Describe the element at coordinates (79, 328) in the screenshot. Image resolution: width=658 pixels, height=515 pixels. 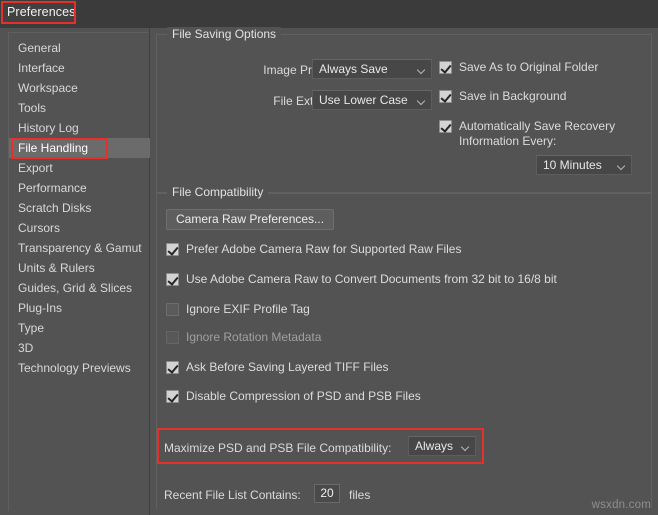
I see `sidebar-item-type: Type` at that location.